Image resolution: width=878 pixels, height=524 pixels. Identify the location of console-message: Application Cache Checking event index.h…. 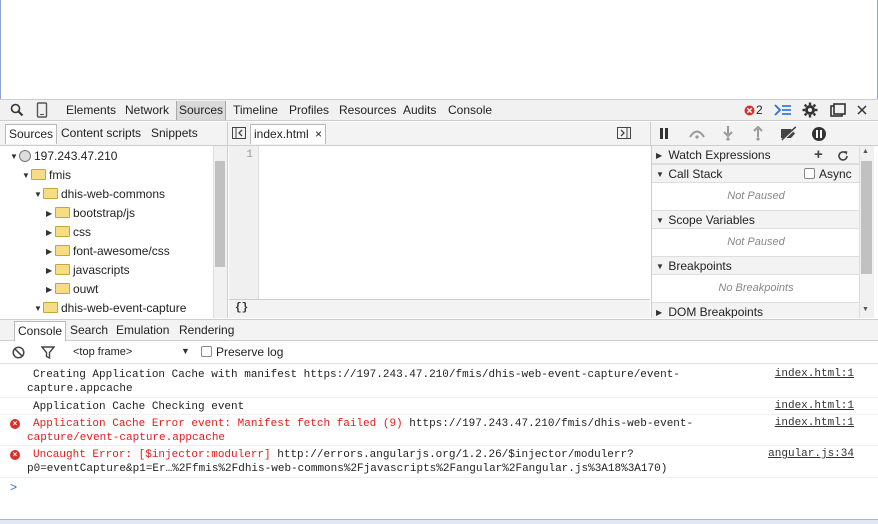
(439, 406).